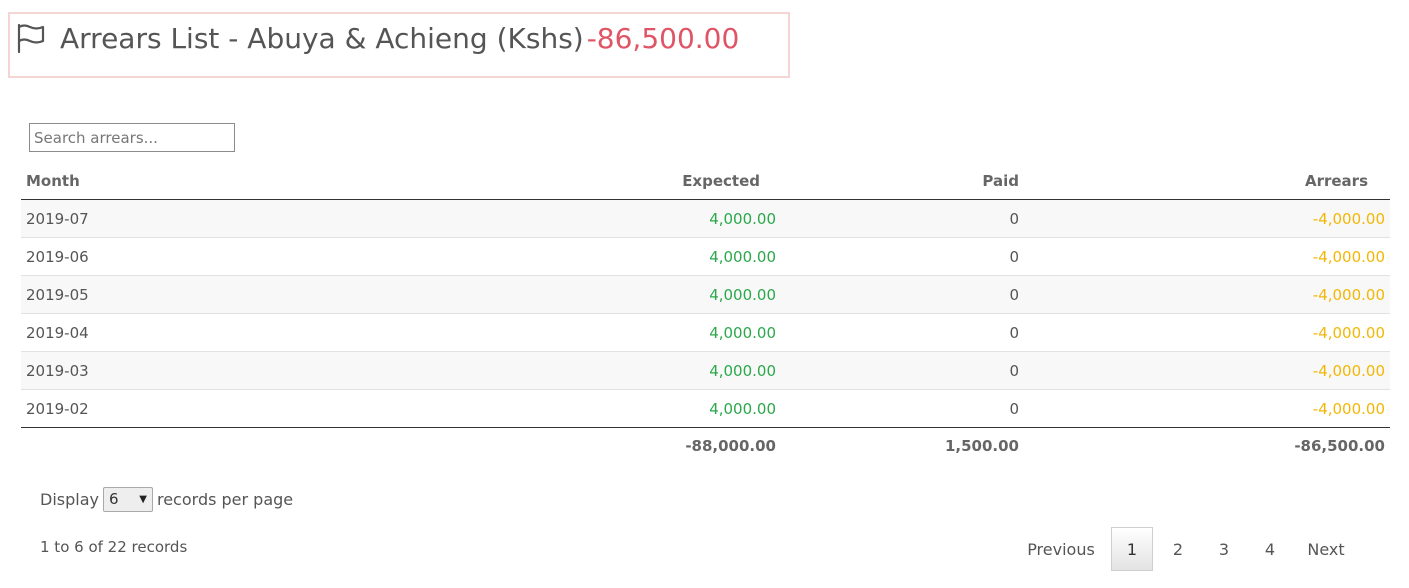 Image resolution: width=1409 pixels, height=588 pixels. Describe the element at coordinates (246, 446) in the screenshot. I see `totals-month-cell` at that location.